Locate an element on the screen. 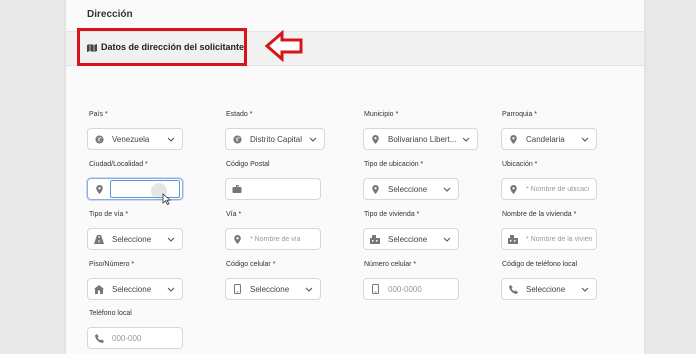 The height and width of the screenshot is (354, 696). label-municipio: Municipio * is located at coordinates (381, 114).